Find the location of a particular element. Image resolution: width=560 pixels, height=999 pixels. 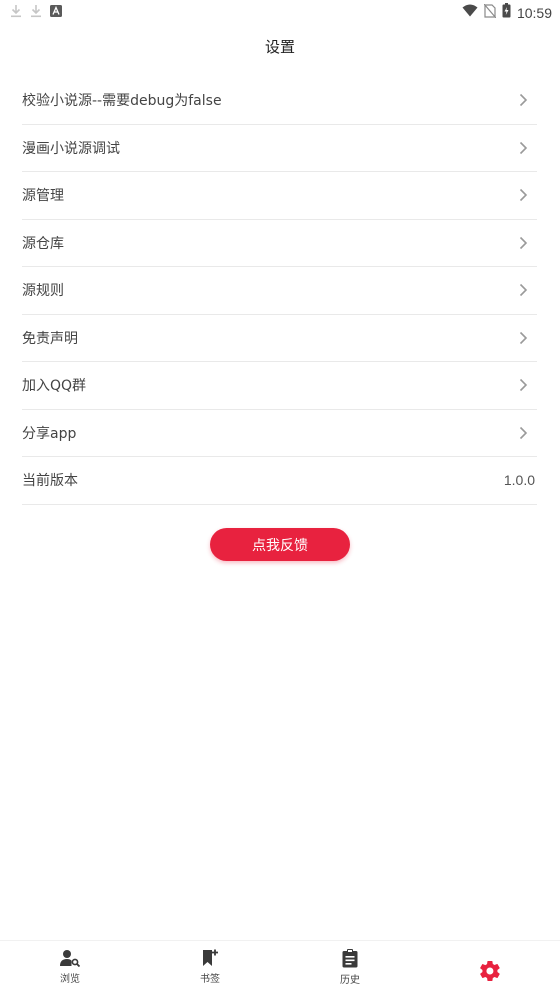

person-search-icon is located at coordinates (70, 958).